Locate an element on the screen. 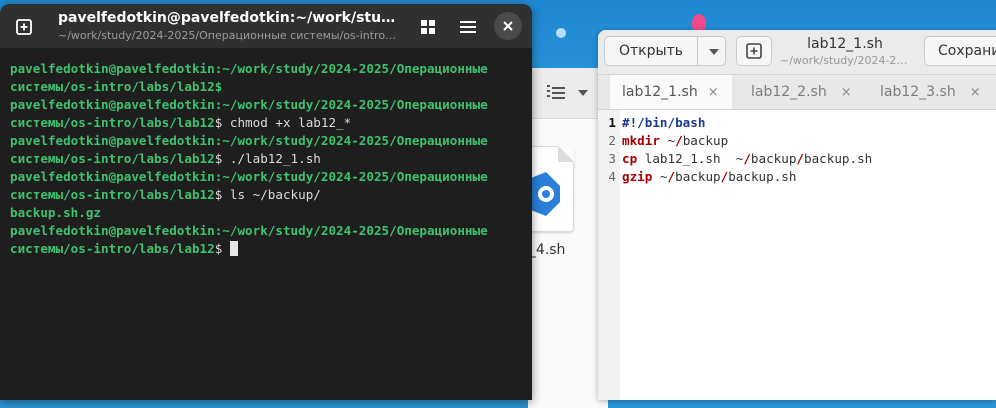 The width and height of the screenshot is (996, 408). code-line: 4 gzip ~/backup/backup.sh is located at coordinates (797, 177).